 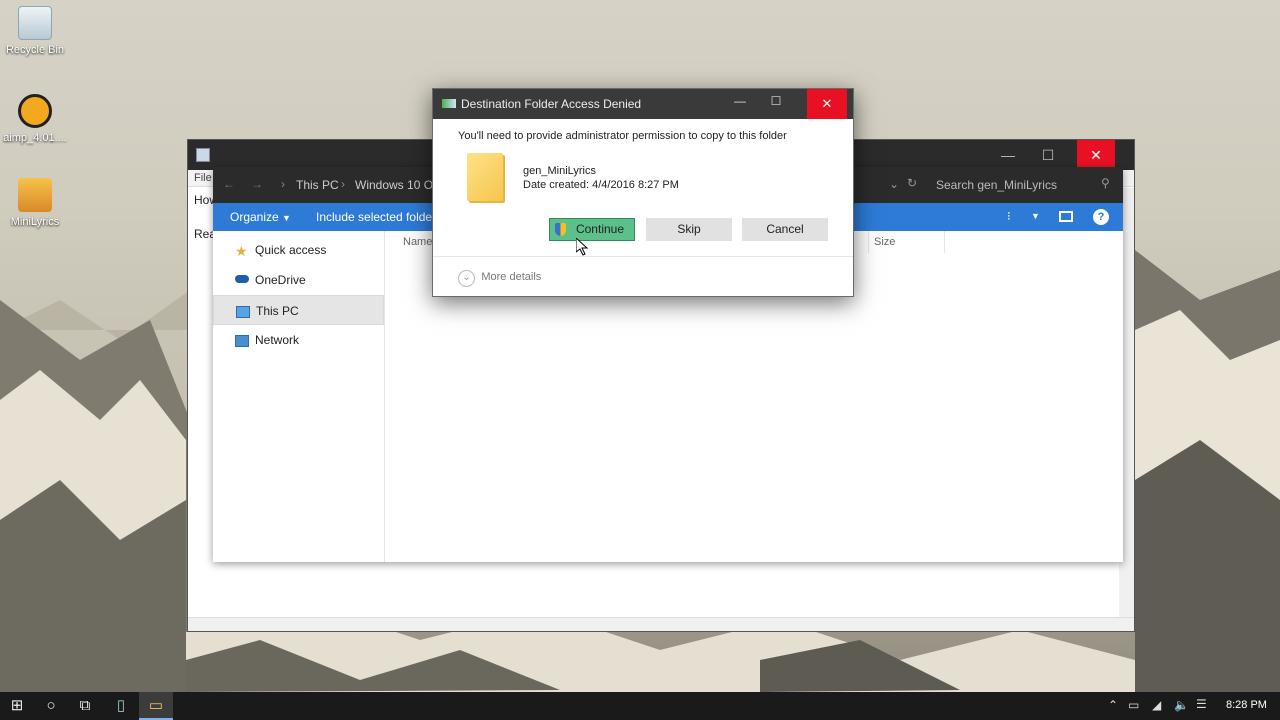 What do you see at coordinates (317, 185) in the screenshot?
I see `breadcrumb-this-pc: This PC` at bounding box center [317, 185].